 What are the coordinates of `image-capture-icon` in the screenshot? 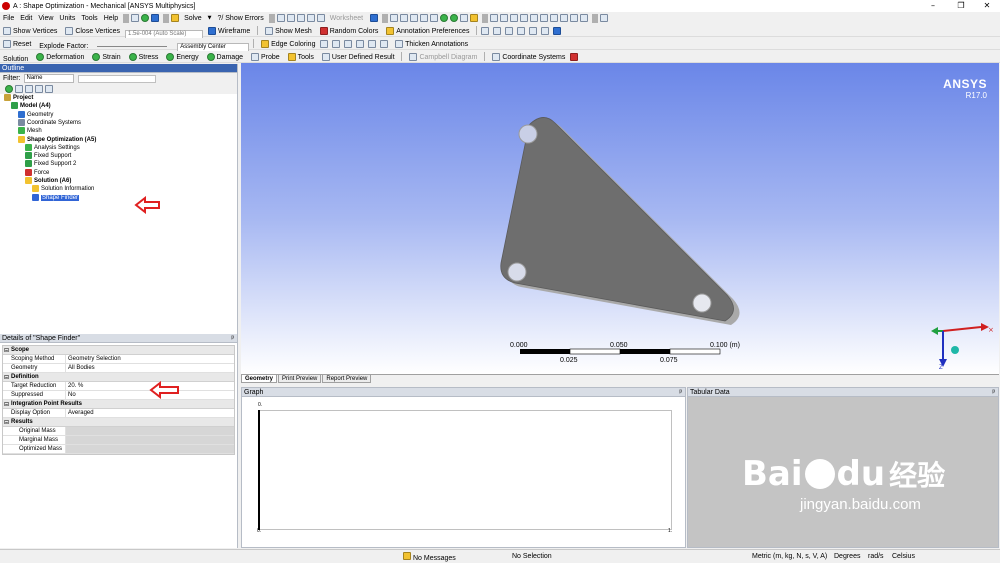 It's located at (320, 18).